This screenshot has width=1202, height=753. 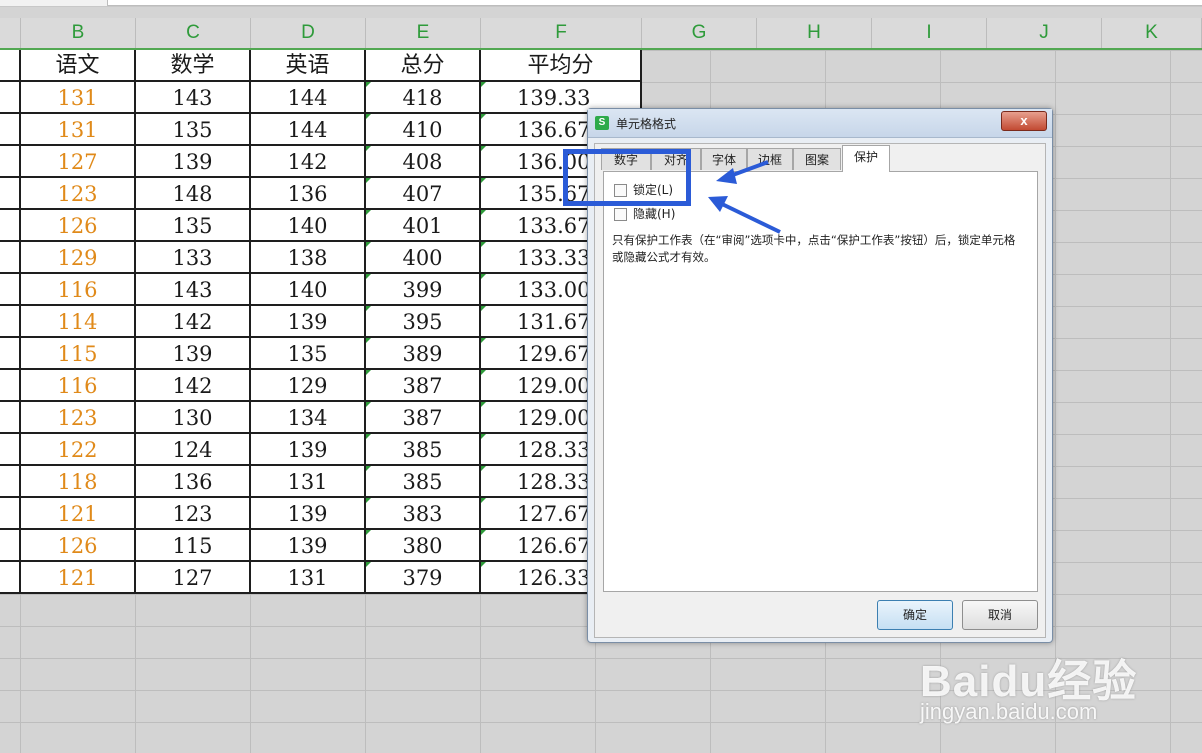 I want to click on tab-protection: 保护, so click(x=866, y=158).